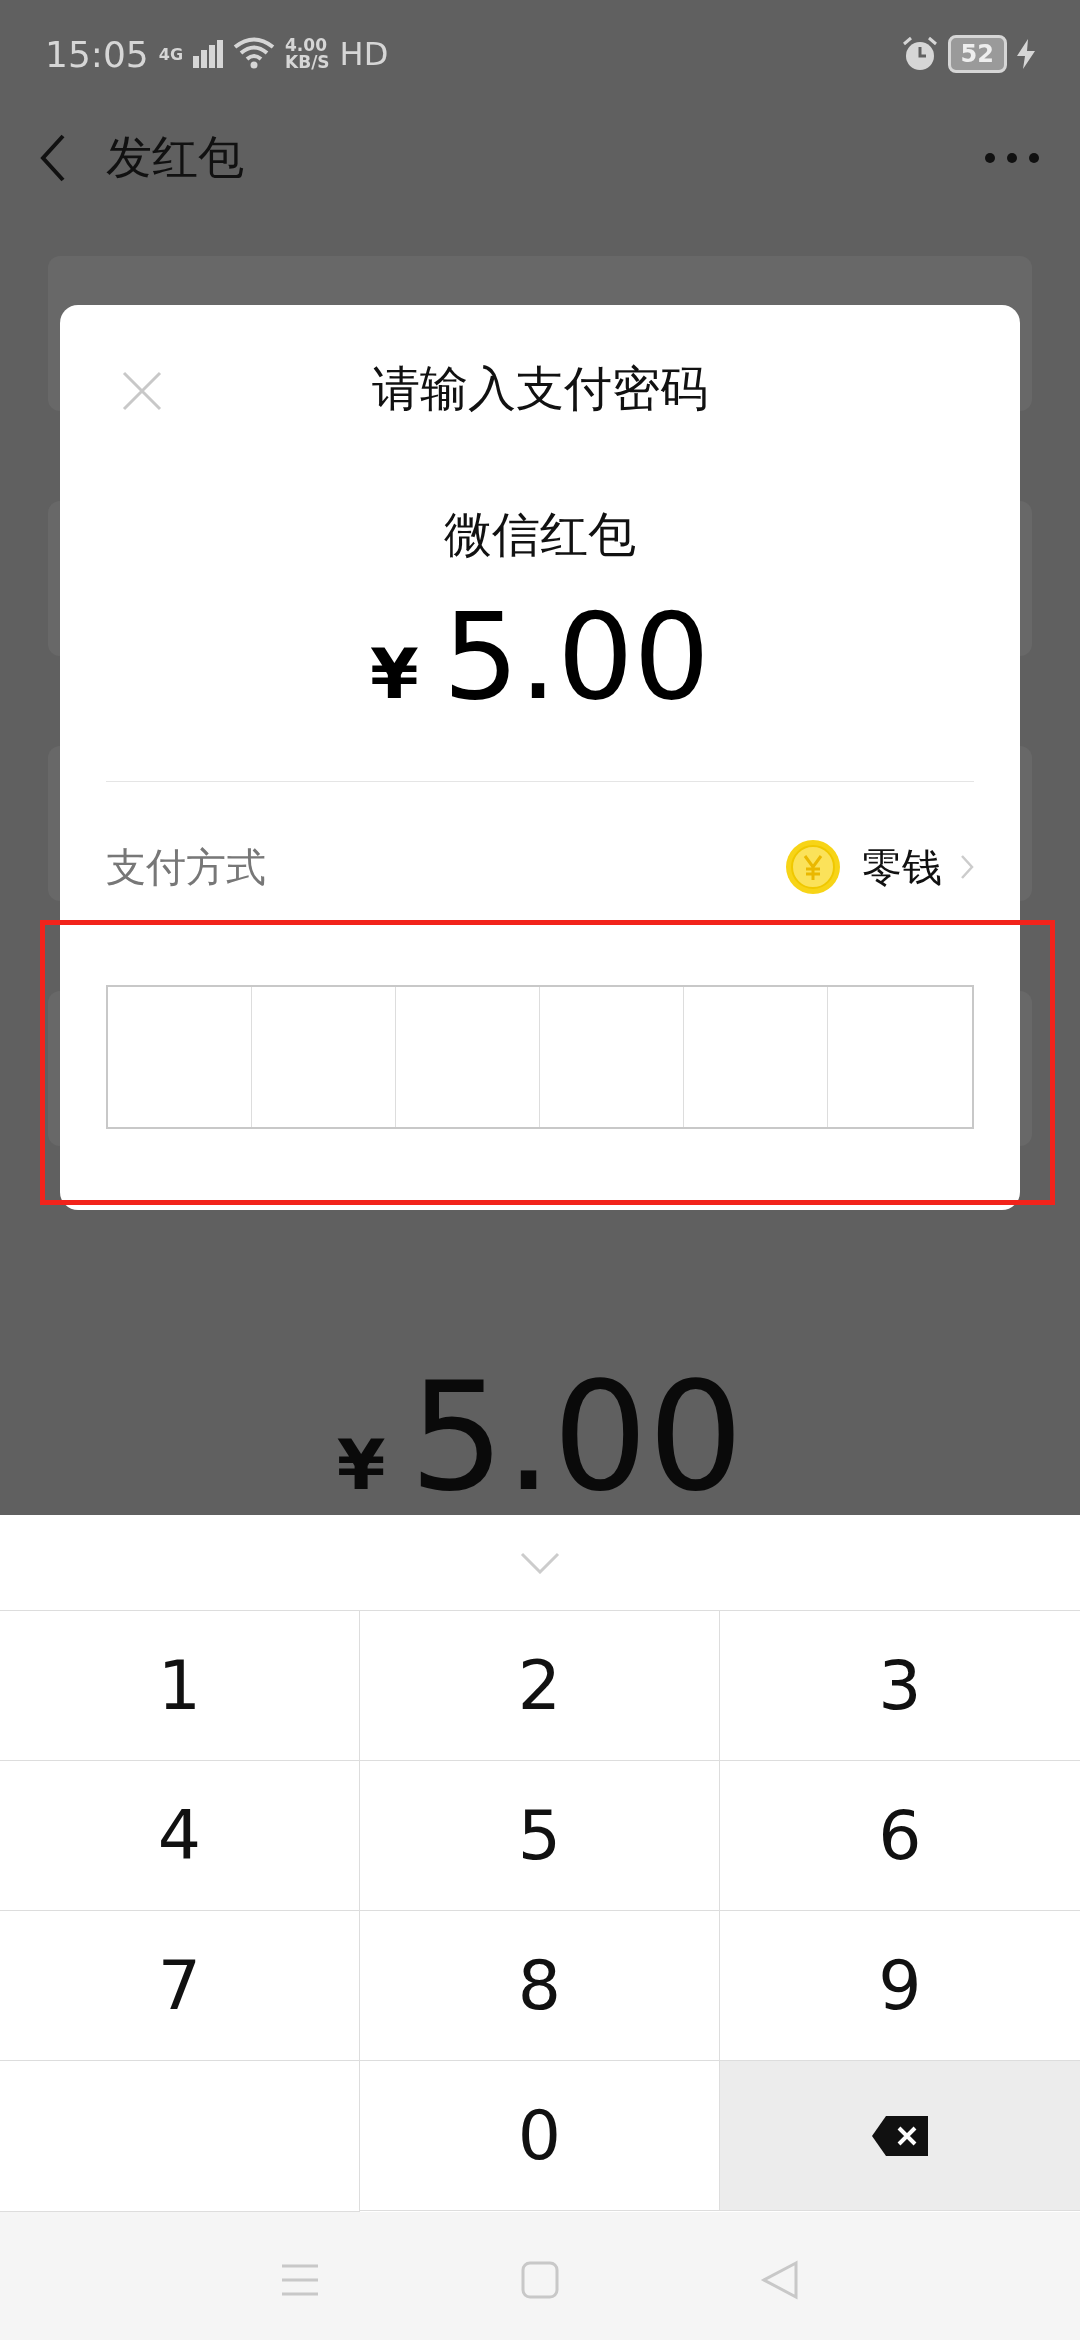 The image size is (1080, 2340). Describe the element at coordinates (540, 1836) in the screenshot. I see `number-key: 5` at that location.